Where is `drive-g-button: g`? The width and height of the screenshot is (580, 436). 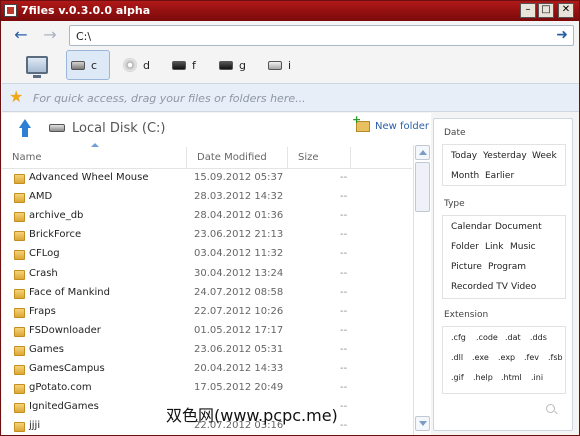 drive-g-button: g is located at coordinates (235, 65).